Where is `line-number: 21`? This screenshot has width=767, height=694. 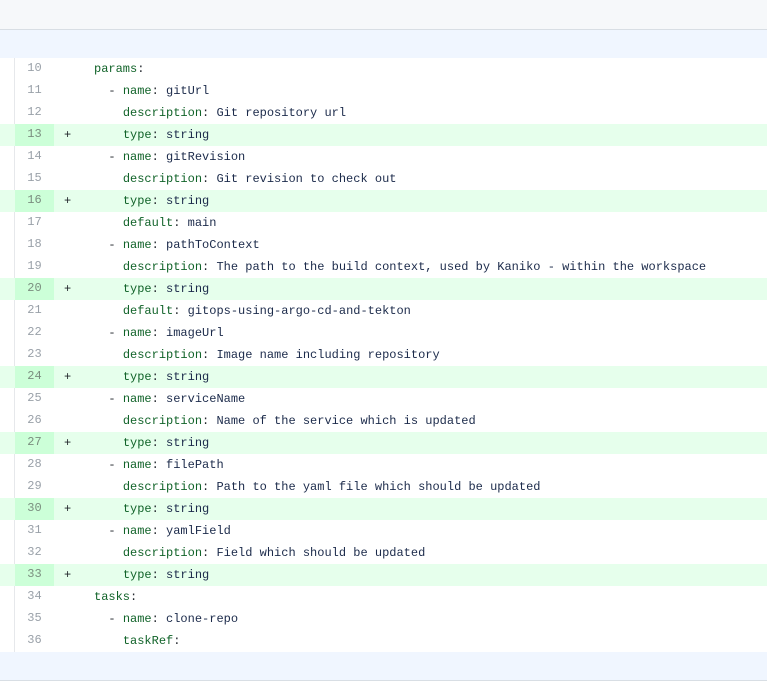
line-number: 21 is located at coordinates (34, 311).